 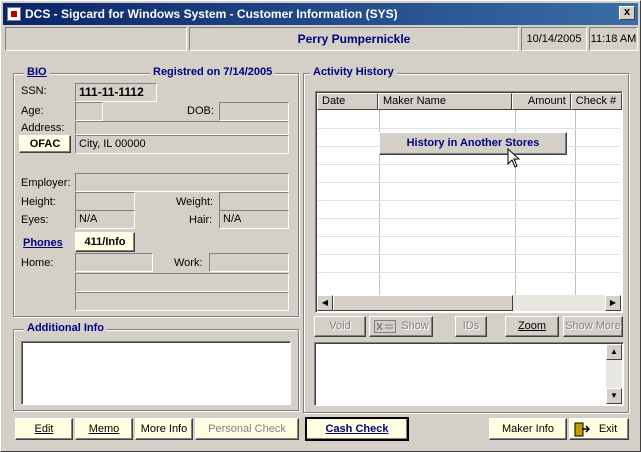 What do you see at coordinates (354, 39) in the screenshot?
I see `customer-name: Perry Pumpernickle` at bounding box center [354, 39].